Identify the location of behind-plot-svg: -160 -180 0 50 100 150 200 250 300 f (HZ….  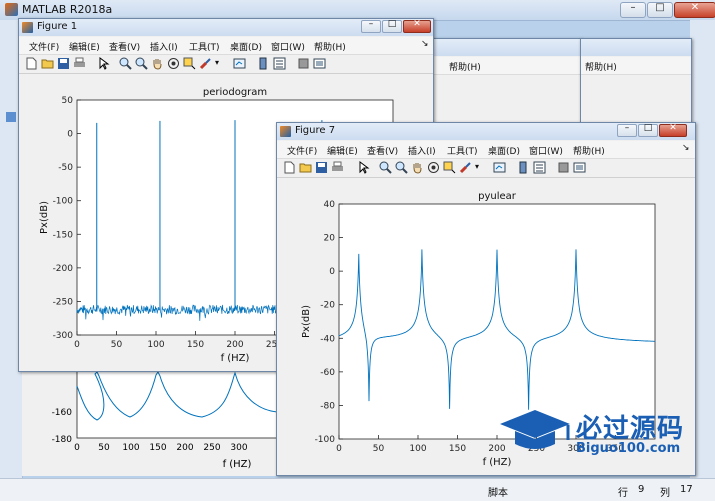
(165, 420).